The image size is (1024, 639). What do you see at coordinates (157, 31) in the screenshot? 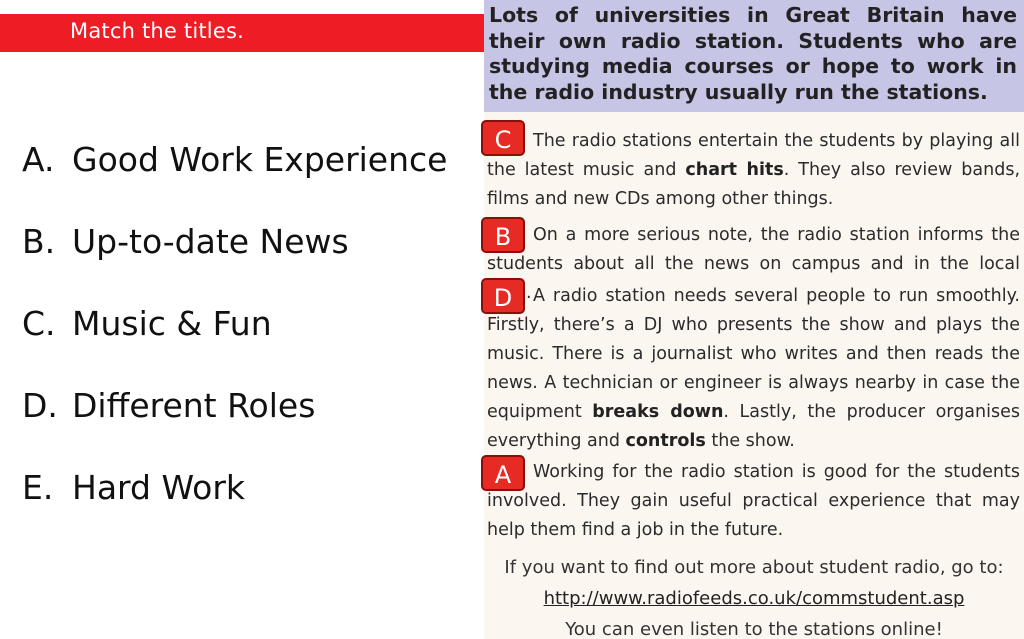
I see `instruction-title: Match the titles.` at bounding box center [157, 31].